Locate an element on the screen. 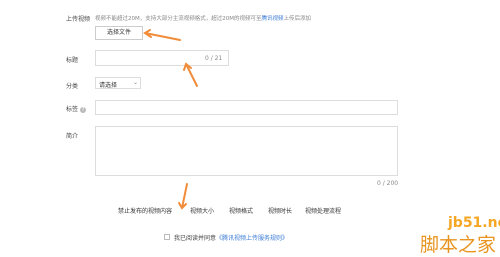 The image size is (500, 257). watermark-brand: 脚本之家 is located at coordinates (458, 245).